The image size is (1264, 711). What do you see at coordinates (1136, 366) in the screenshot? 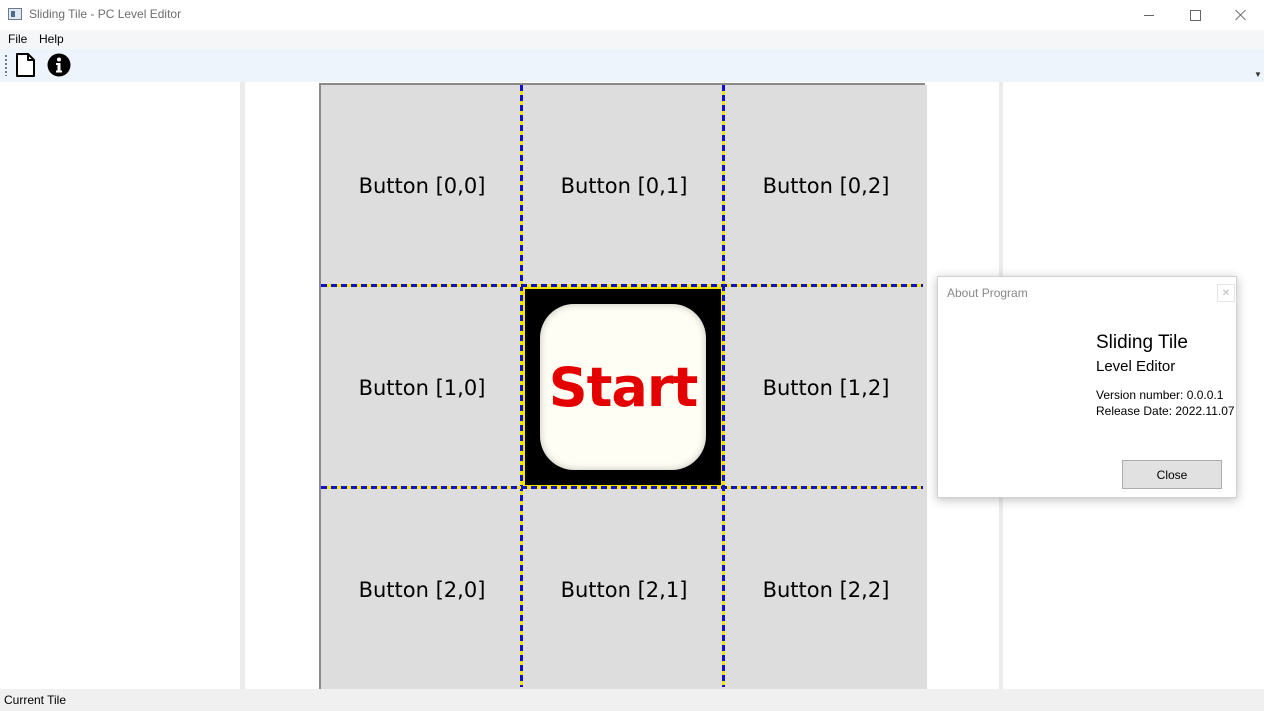
I see `about-app-subtitle: Level Editor` at bounding box center [1136, 366].